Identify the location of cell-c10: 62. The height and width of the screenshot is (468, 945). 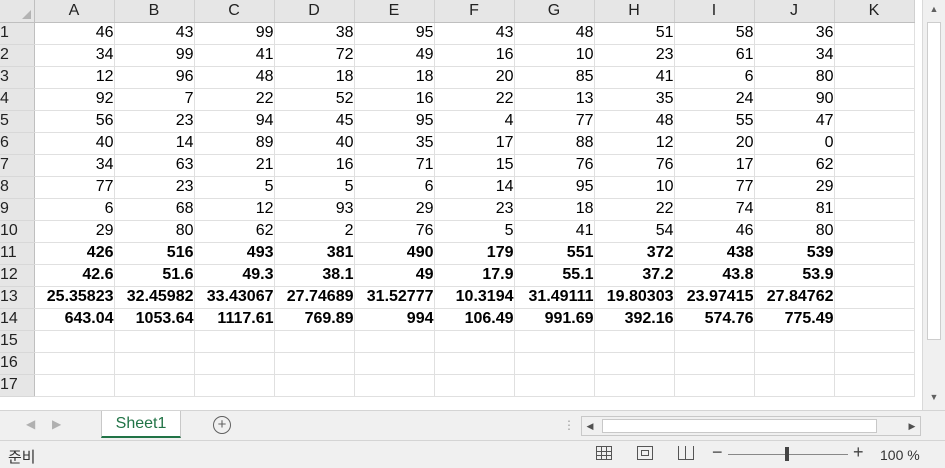
(234, 231).